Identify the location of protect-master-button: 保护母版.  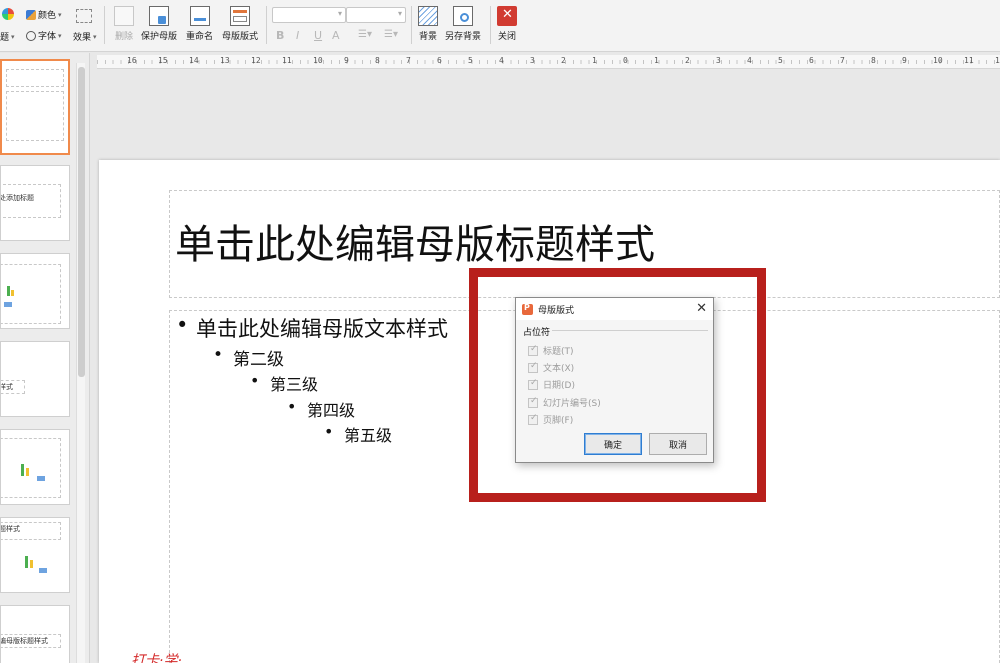
(159, 24).